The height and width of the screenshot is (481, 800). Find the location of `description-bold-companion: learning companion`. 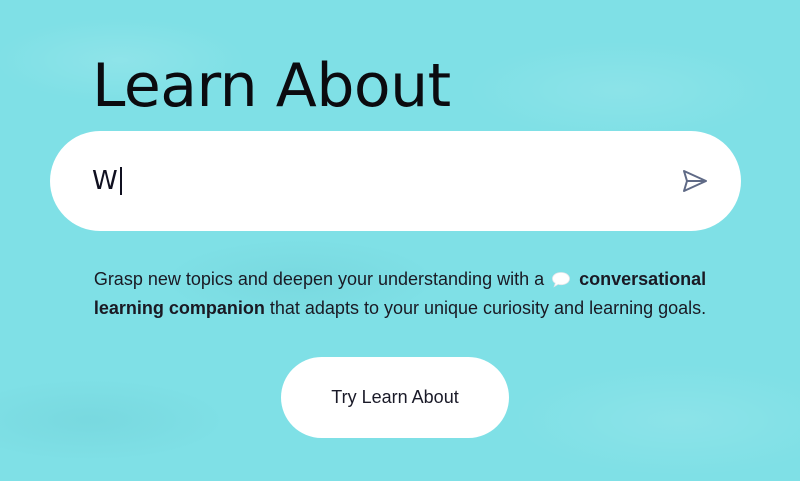

description-bold-companion: learning companion is located at coordinates (179, 308).